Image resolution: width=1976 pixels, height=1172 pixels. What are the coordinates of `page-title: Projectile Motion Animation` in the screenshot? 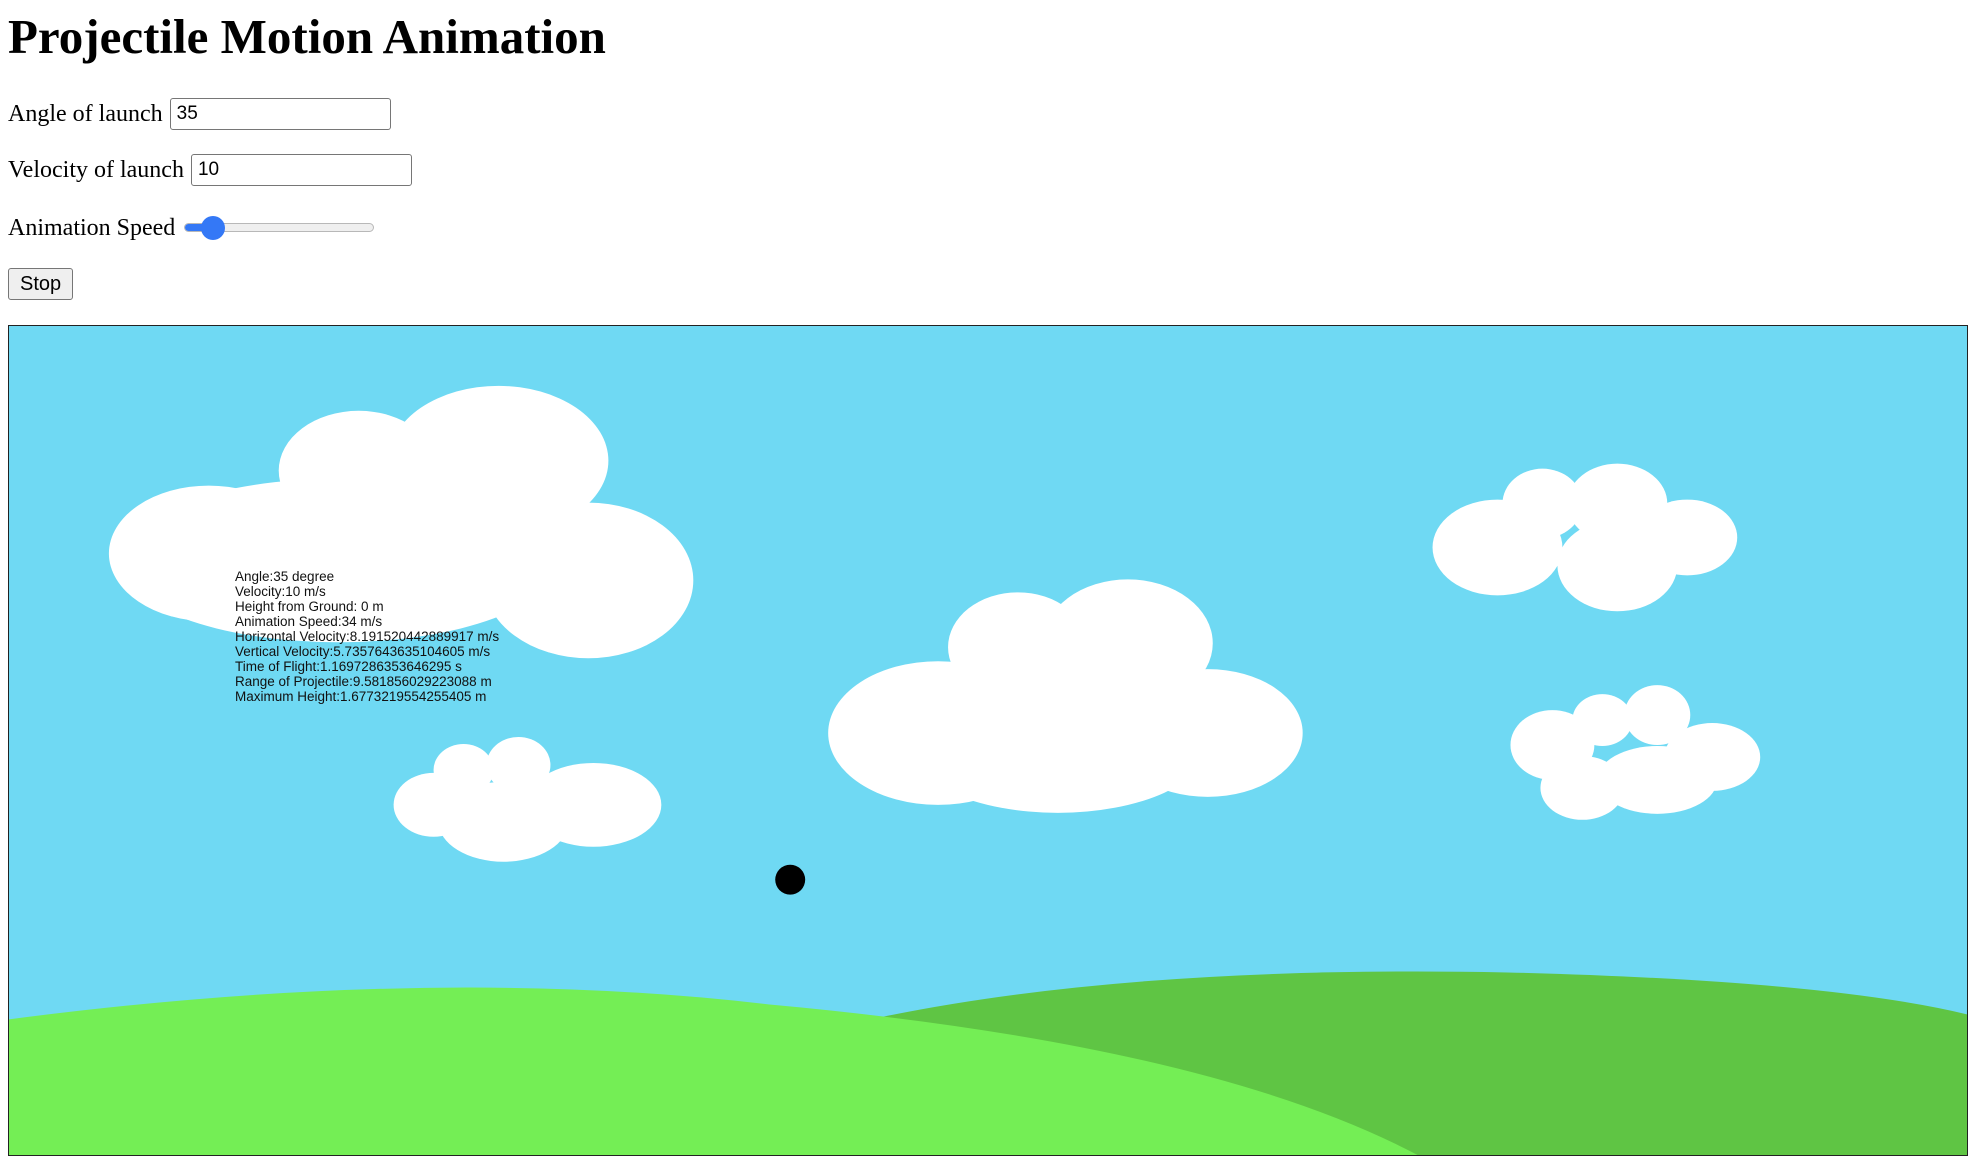 It's located at (307, 36).